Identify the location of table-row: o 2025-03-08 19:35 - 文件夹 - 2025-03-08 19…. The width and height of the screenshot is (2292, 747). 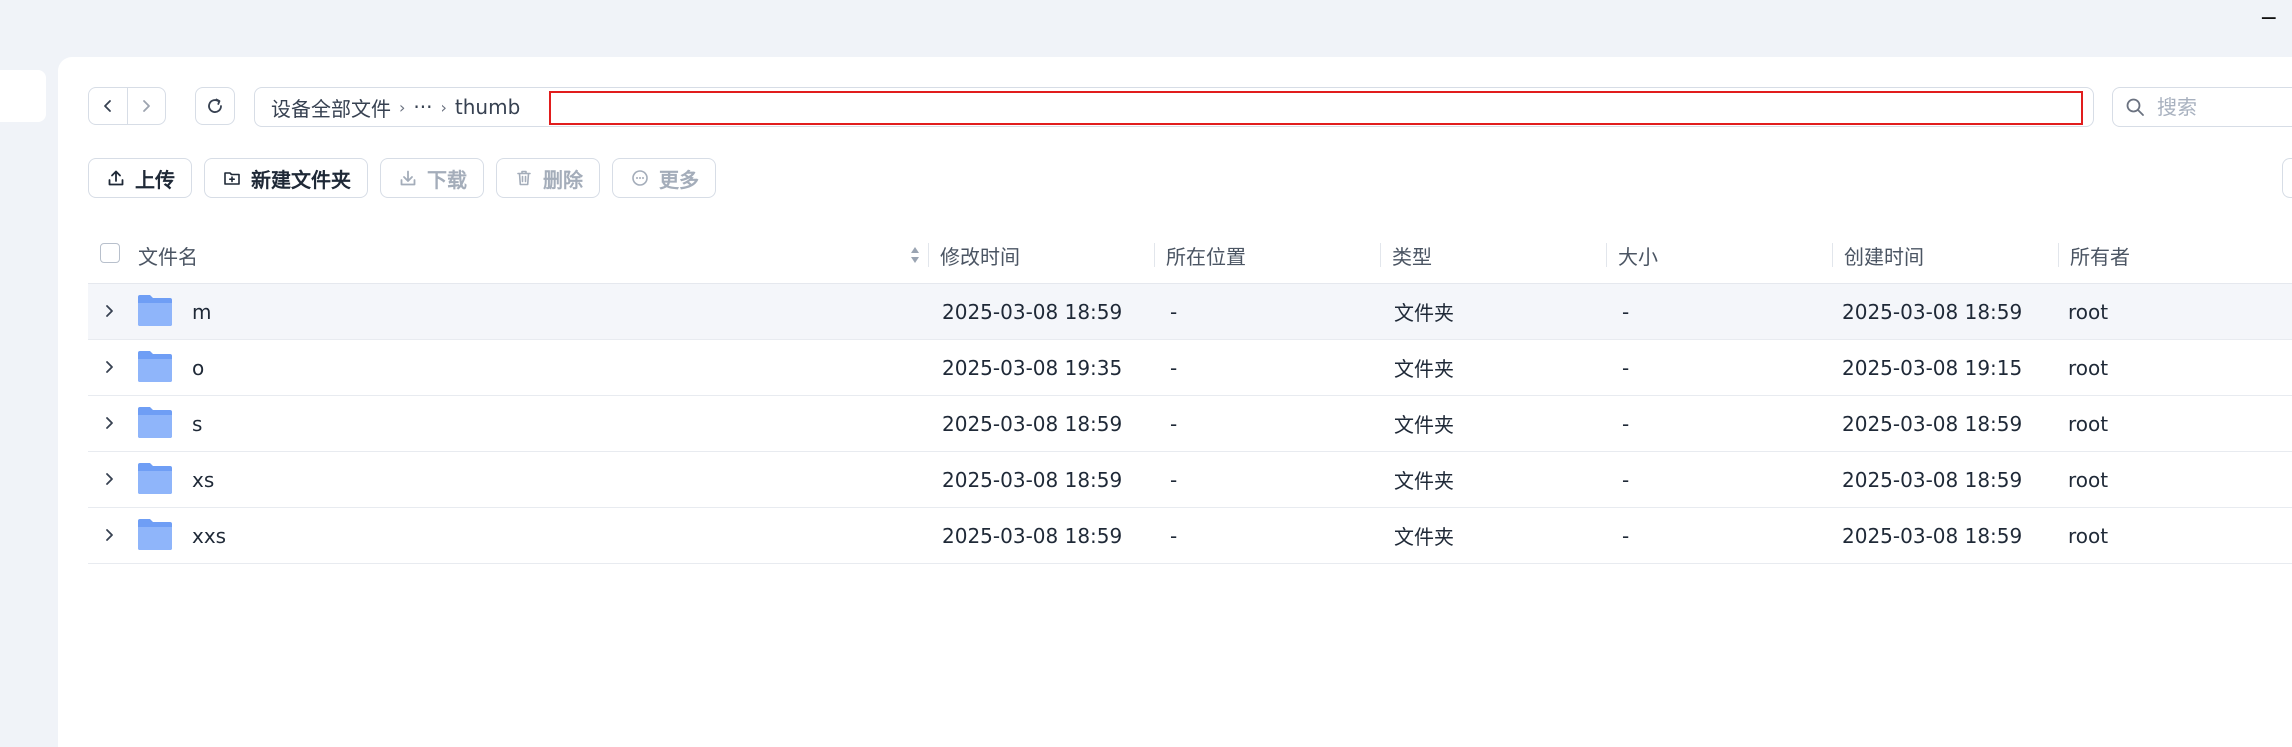
(1190, 368).